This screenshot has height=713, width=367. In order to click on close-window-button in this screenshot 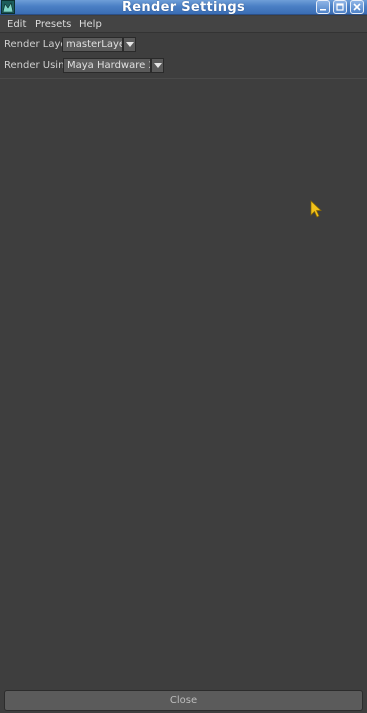, I will do `click(357, 7)`.